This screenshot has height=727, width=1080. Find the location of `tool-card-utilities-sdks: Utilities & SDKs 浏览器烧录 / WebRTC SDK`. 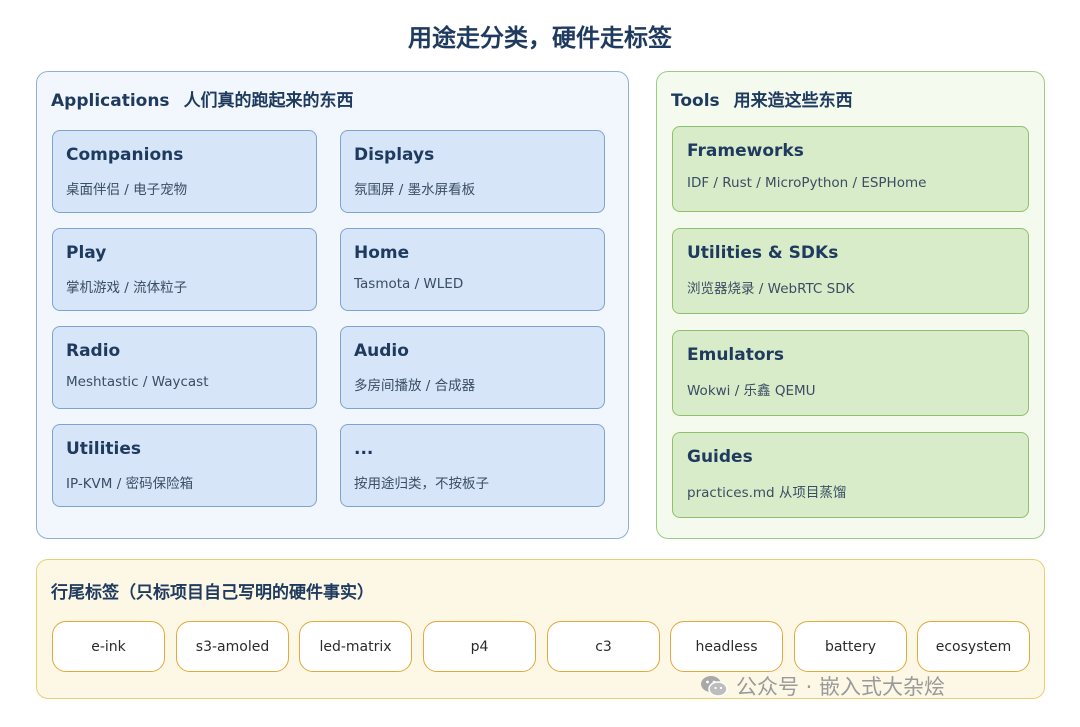

tool-card-utilities-sdks: Utilities & SDKs 浏览器烧录 / WebRTC SDK is located at coordinates (850, 271).